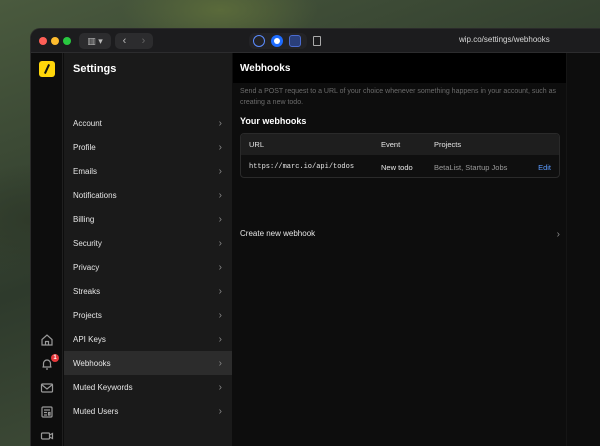  Describe the element at coordinates (55, 41) in the screenshot. I see `minimize-window-button` at that location.